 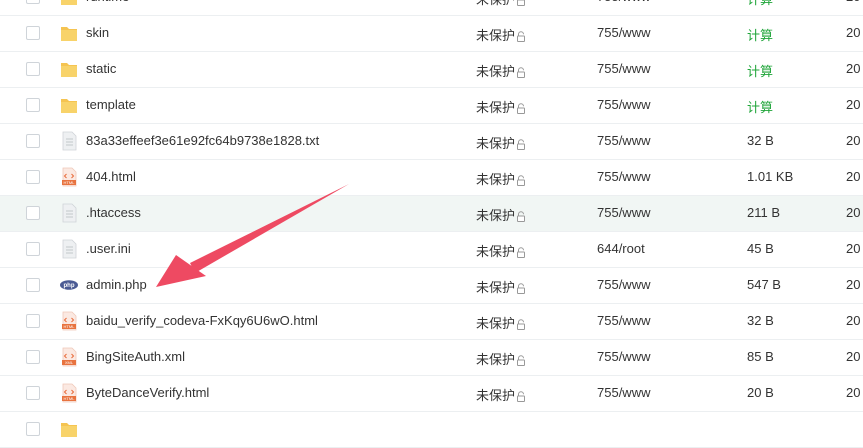 I want to click on file-permission: 644/root, so click(x=621, y=248).